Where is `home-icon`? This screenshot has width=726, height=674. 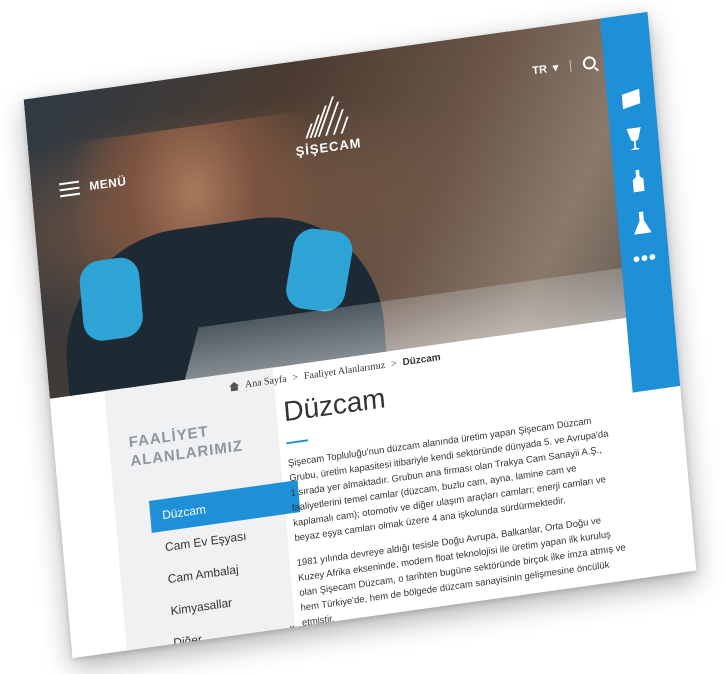
home-icon is located at coordinates (234, 386).